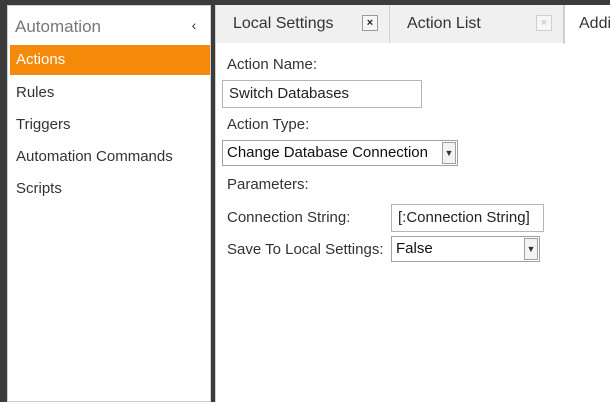  I want to click on action-name-input: Switch Databases, so click(322, 94).